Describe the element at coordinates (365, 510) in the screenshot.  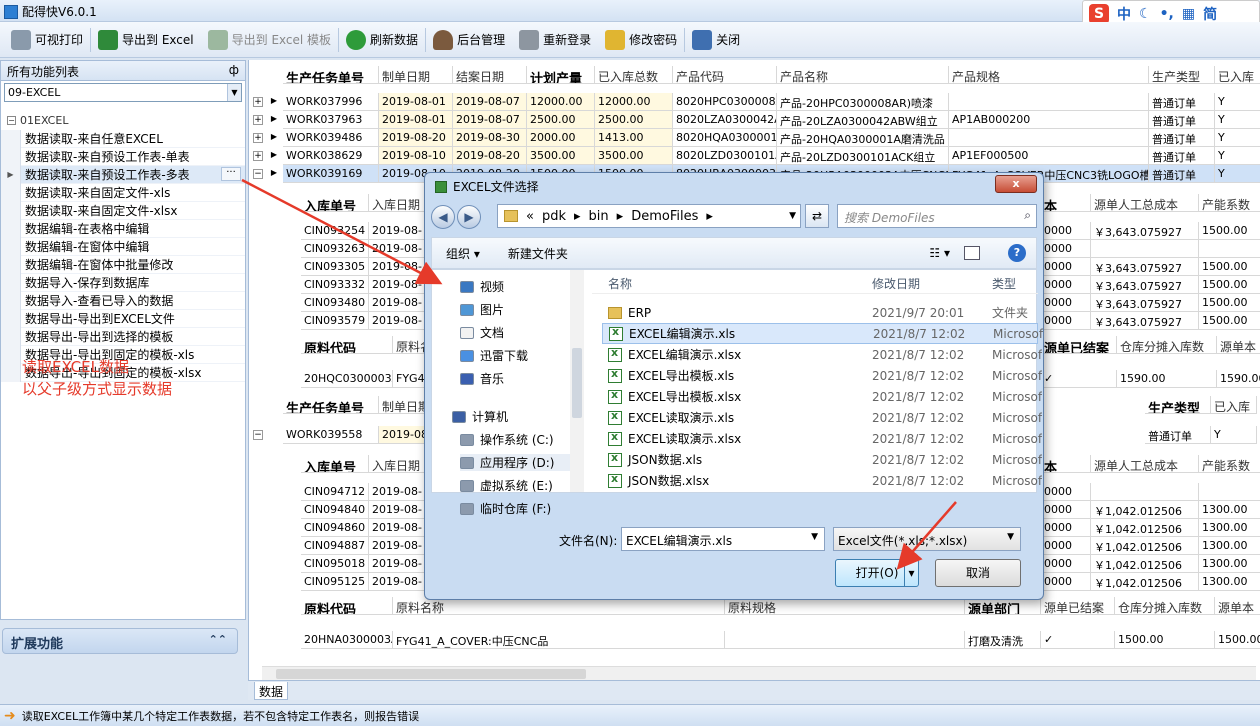
I see `grid-row: CIN094840 2019-08-` at that location.